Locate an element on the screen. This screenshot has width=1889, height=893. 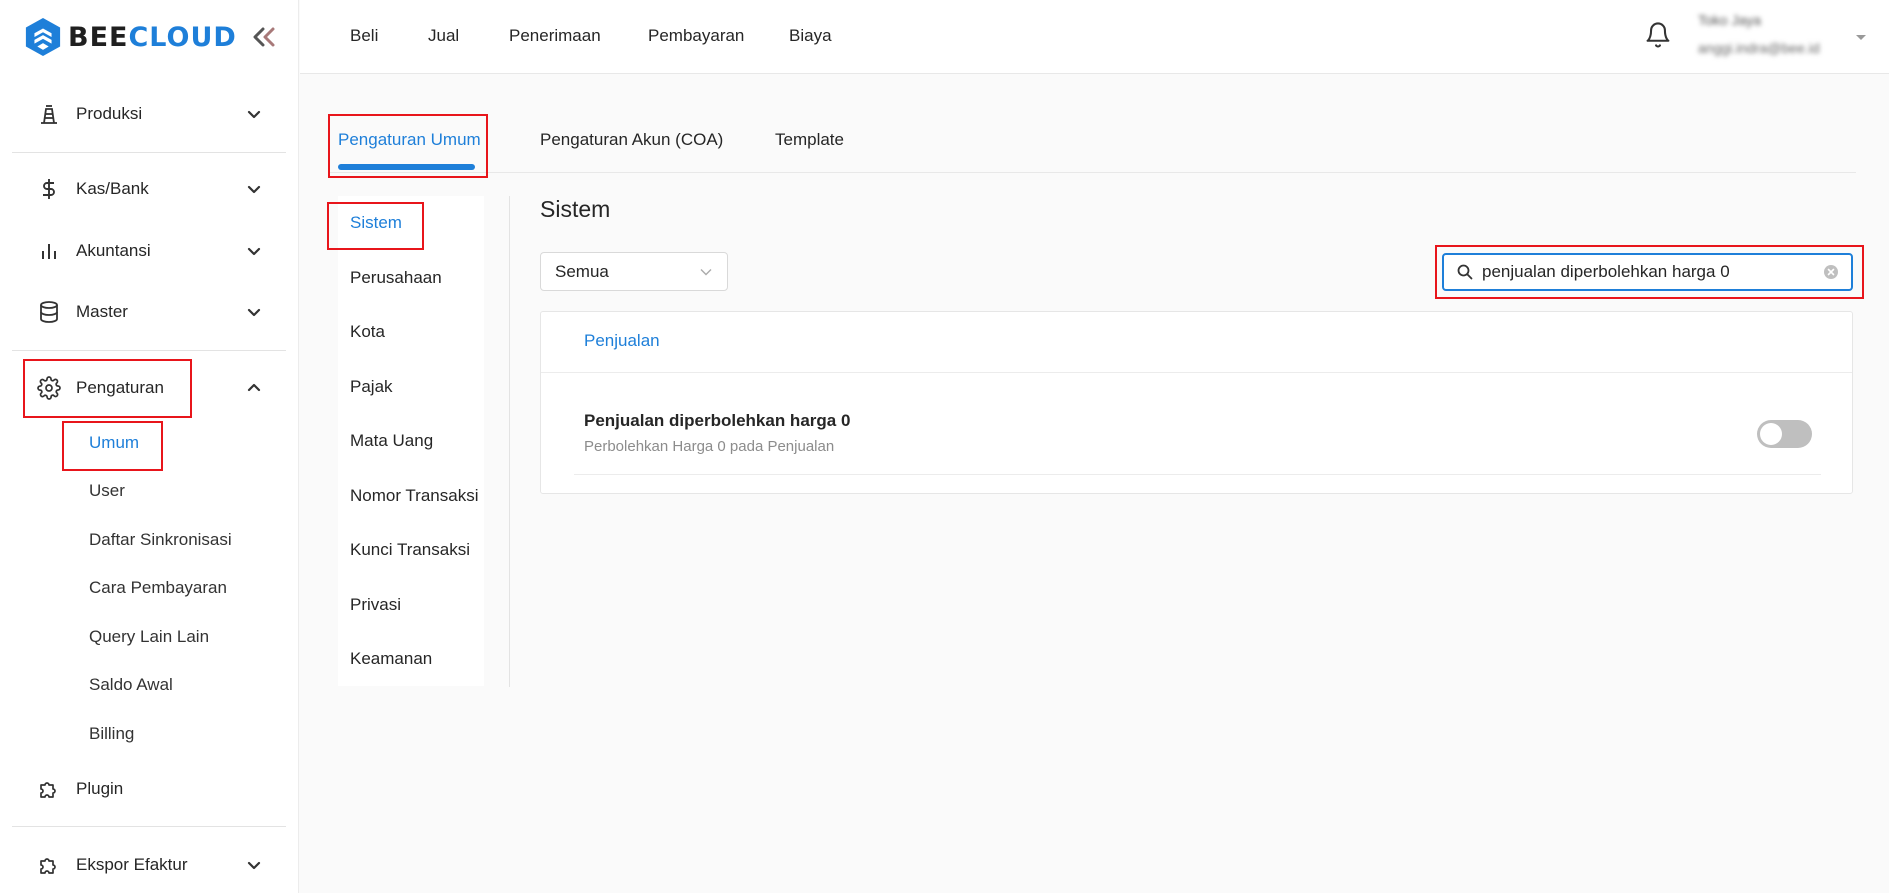
sidebar-item-akuntansi: Akuntansi is located at coordinates (149, 251).